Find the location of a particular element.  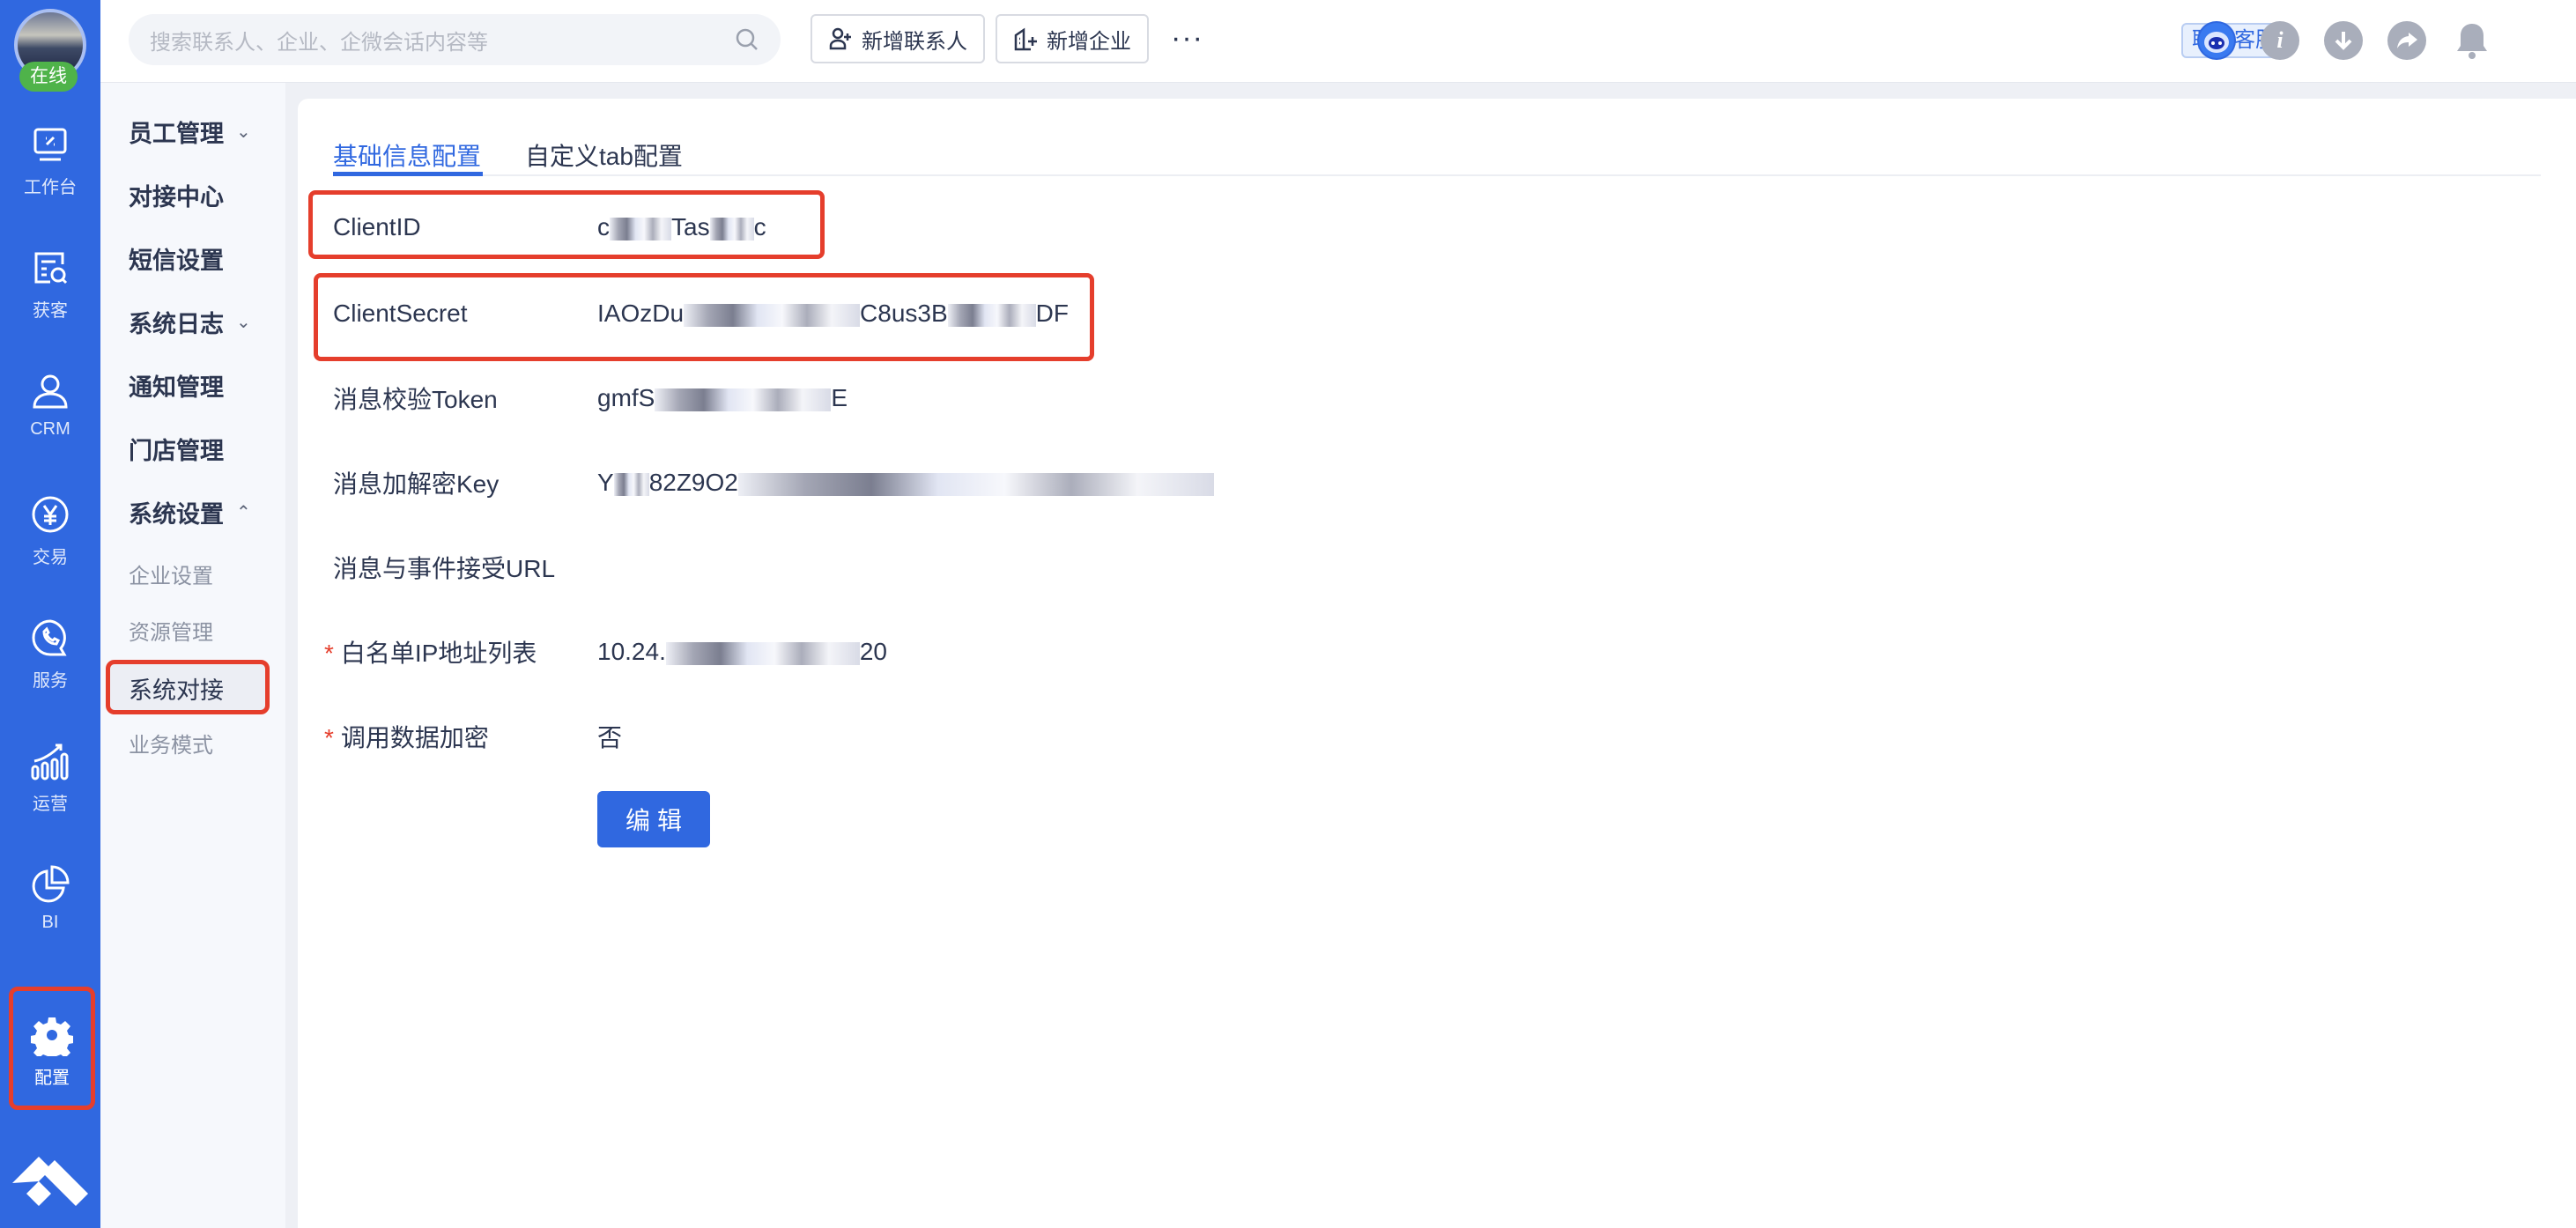

form-row-ip-whitelist: * 白名单IP地址列表 10.24. 20 is located at coordinates (605, 651).